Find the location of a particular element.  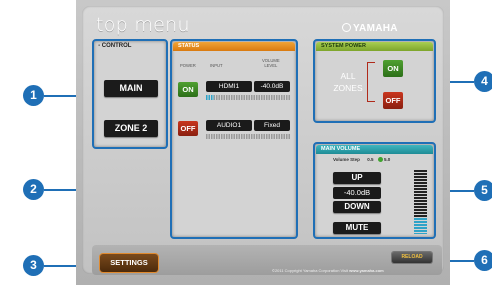

control-panel: ▪ CONTROL MAIN ZONE 2 is located at coordinates (130, 94).